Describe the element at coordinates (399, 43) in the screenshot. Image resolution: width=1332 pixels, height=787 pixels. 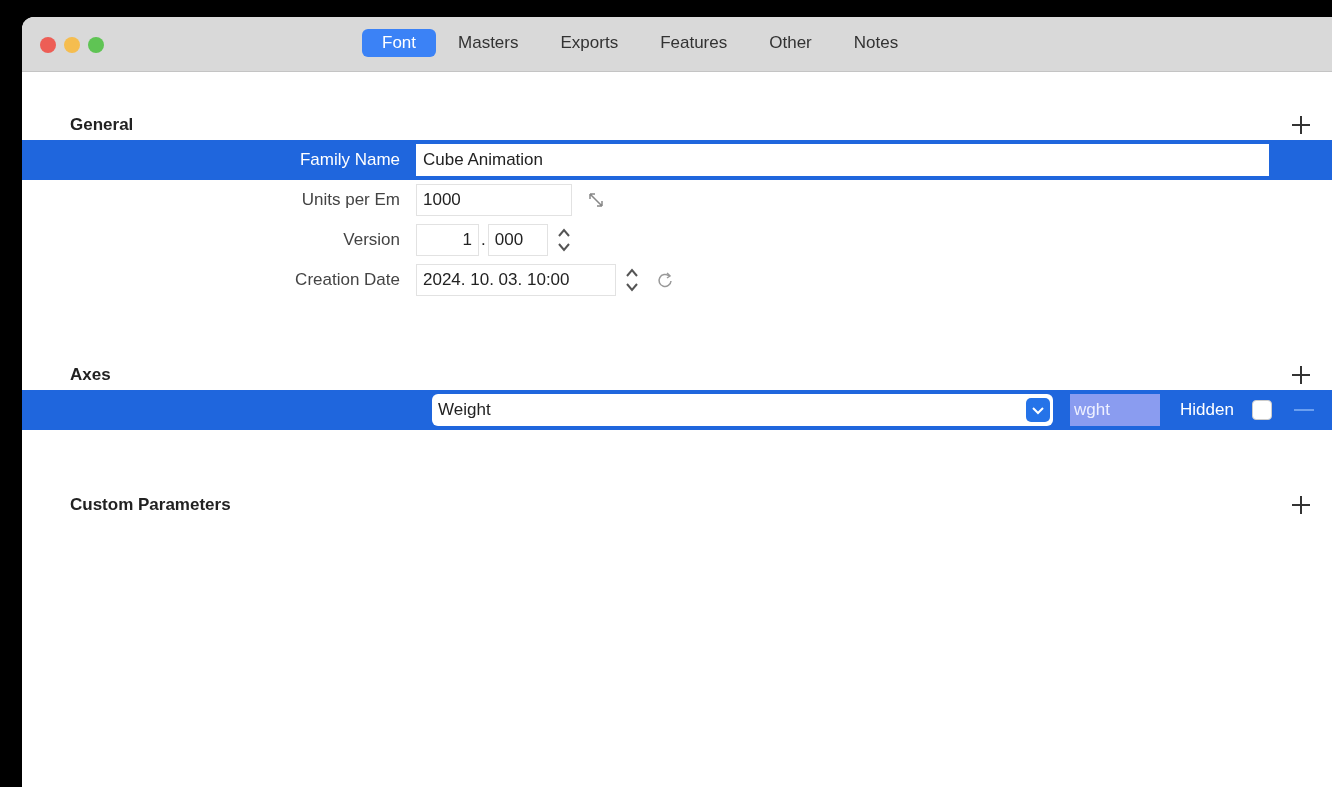
I see `tab: Font` at that location.